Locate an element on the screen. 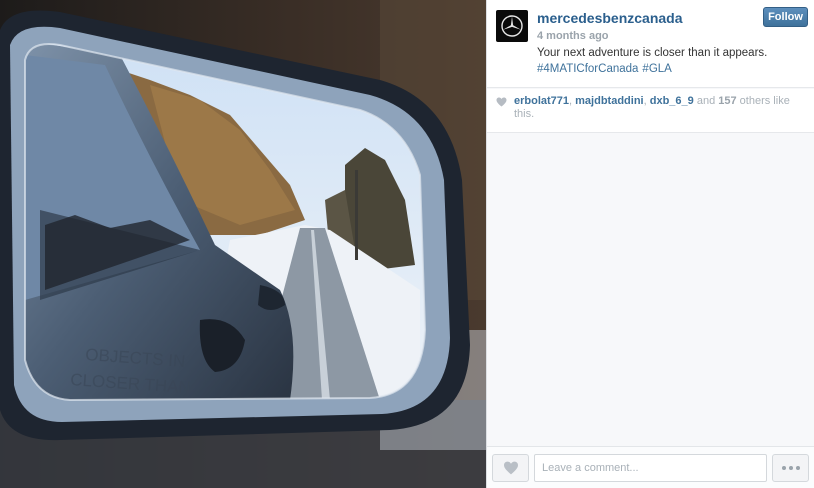  more-options-button is located at coordinates (790, 468).